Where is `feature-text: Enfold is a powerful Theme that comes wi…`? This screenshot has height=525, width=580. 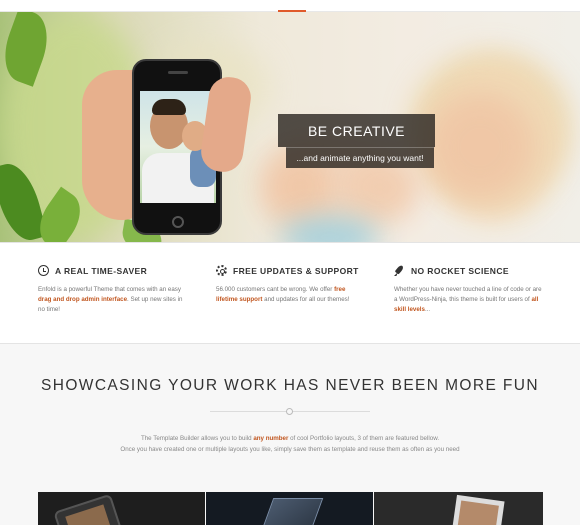
feature-text: Enfold is a powerful Theme that comes wi… is located at coordinates (113, 300).